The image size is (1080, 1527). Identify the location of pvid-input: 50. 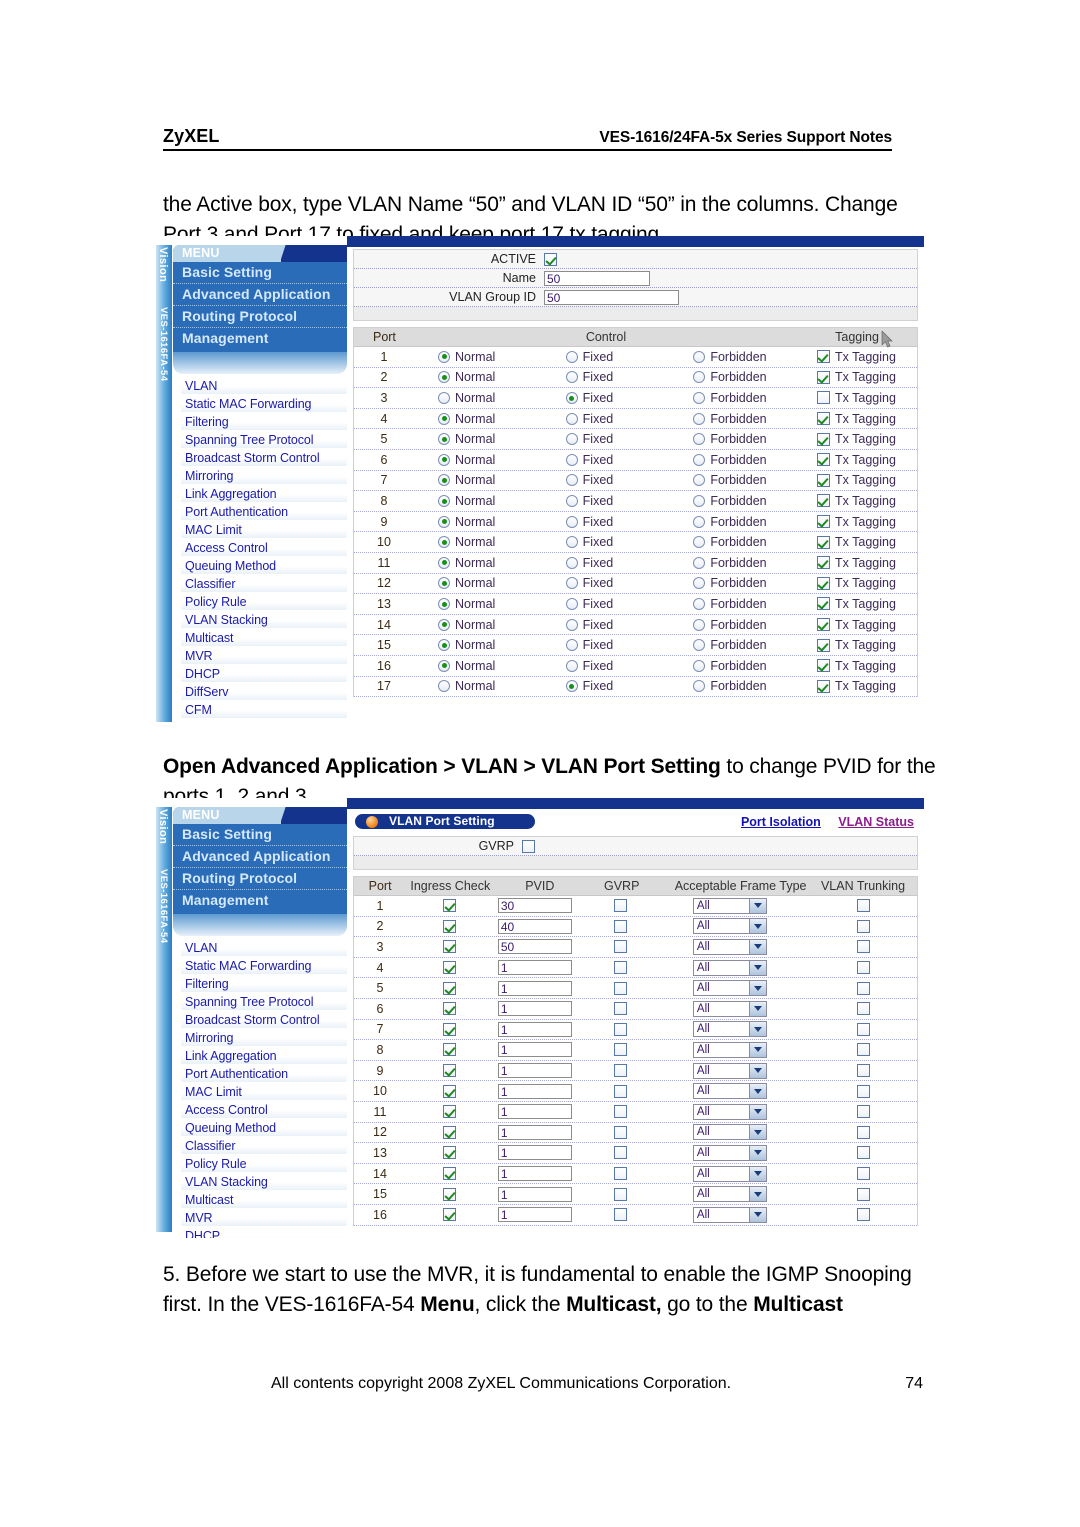
(534, 947).